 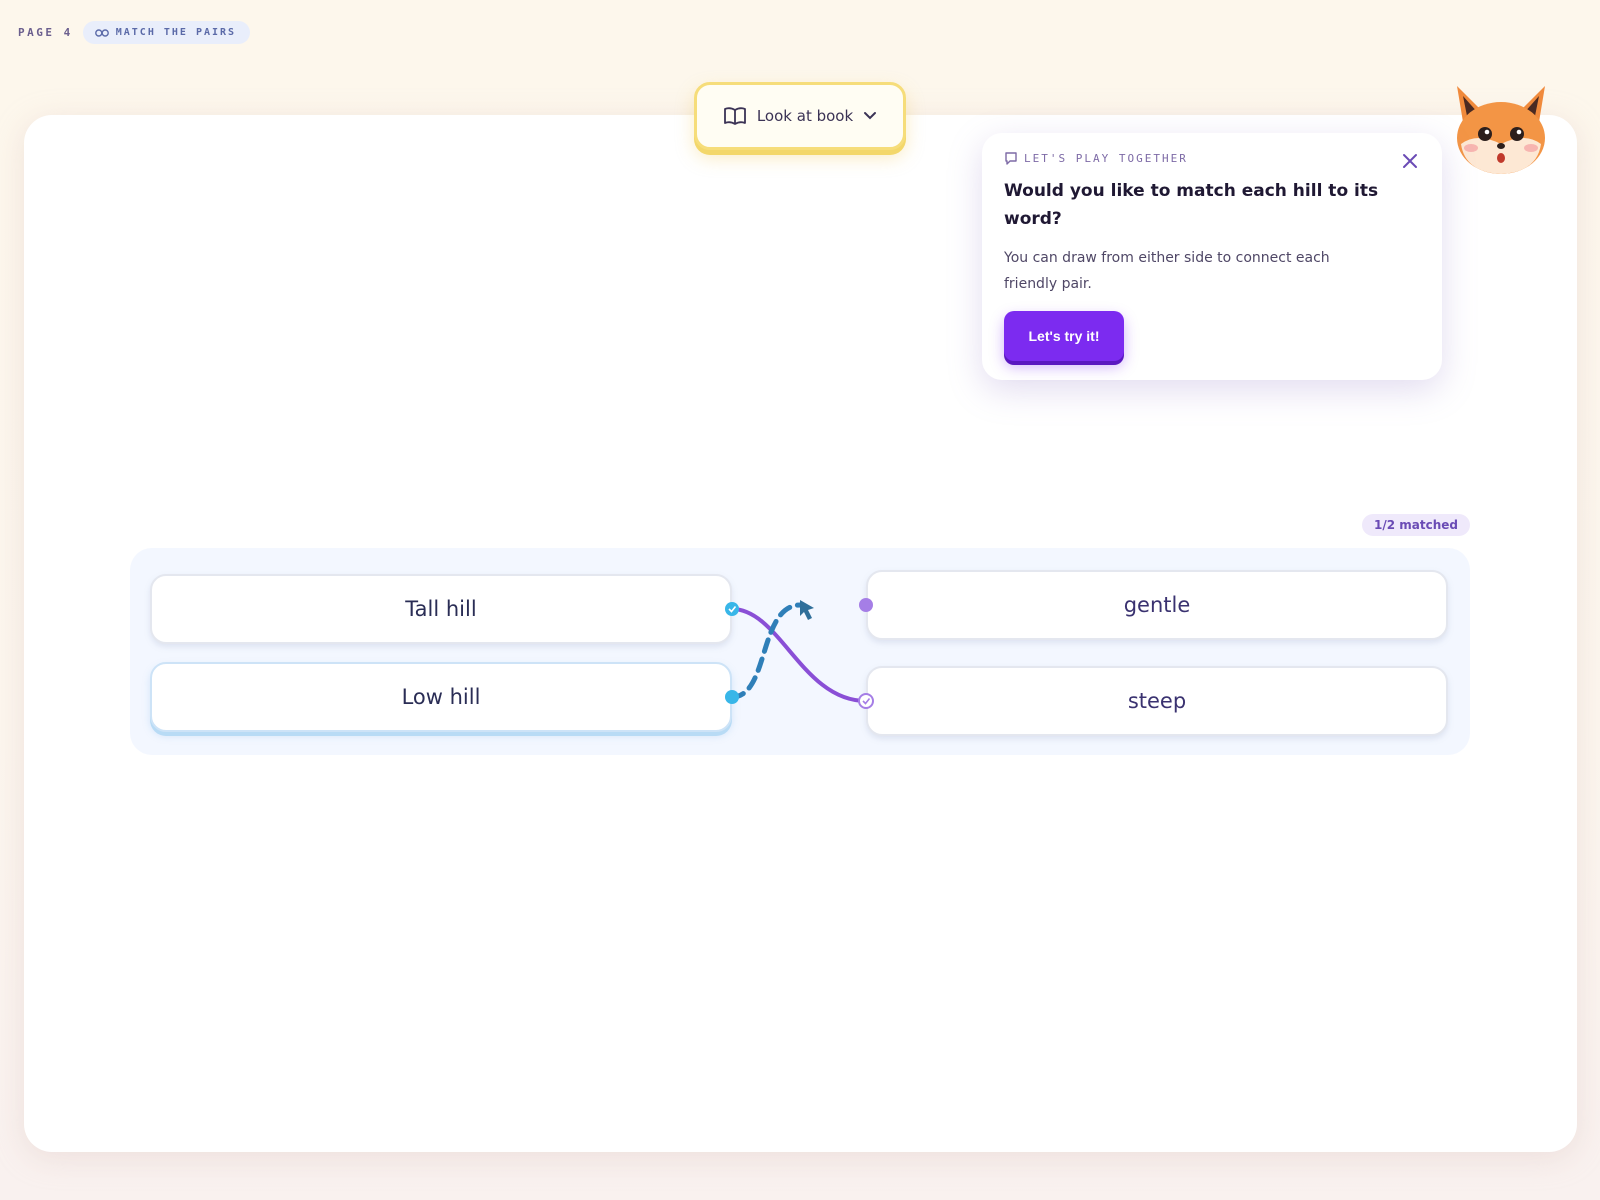 What do you see at coordinates (1064, 336) in the screenshot?
I see `lets-try-it-button: Let's try it!` at bounding box center [1064, 336].